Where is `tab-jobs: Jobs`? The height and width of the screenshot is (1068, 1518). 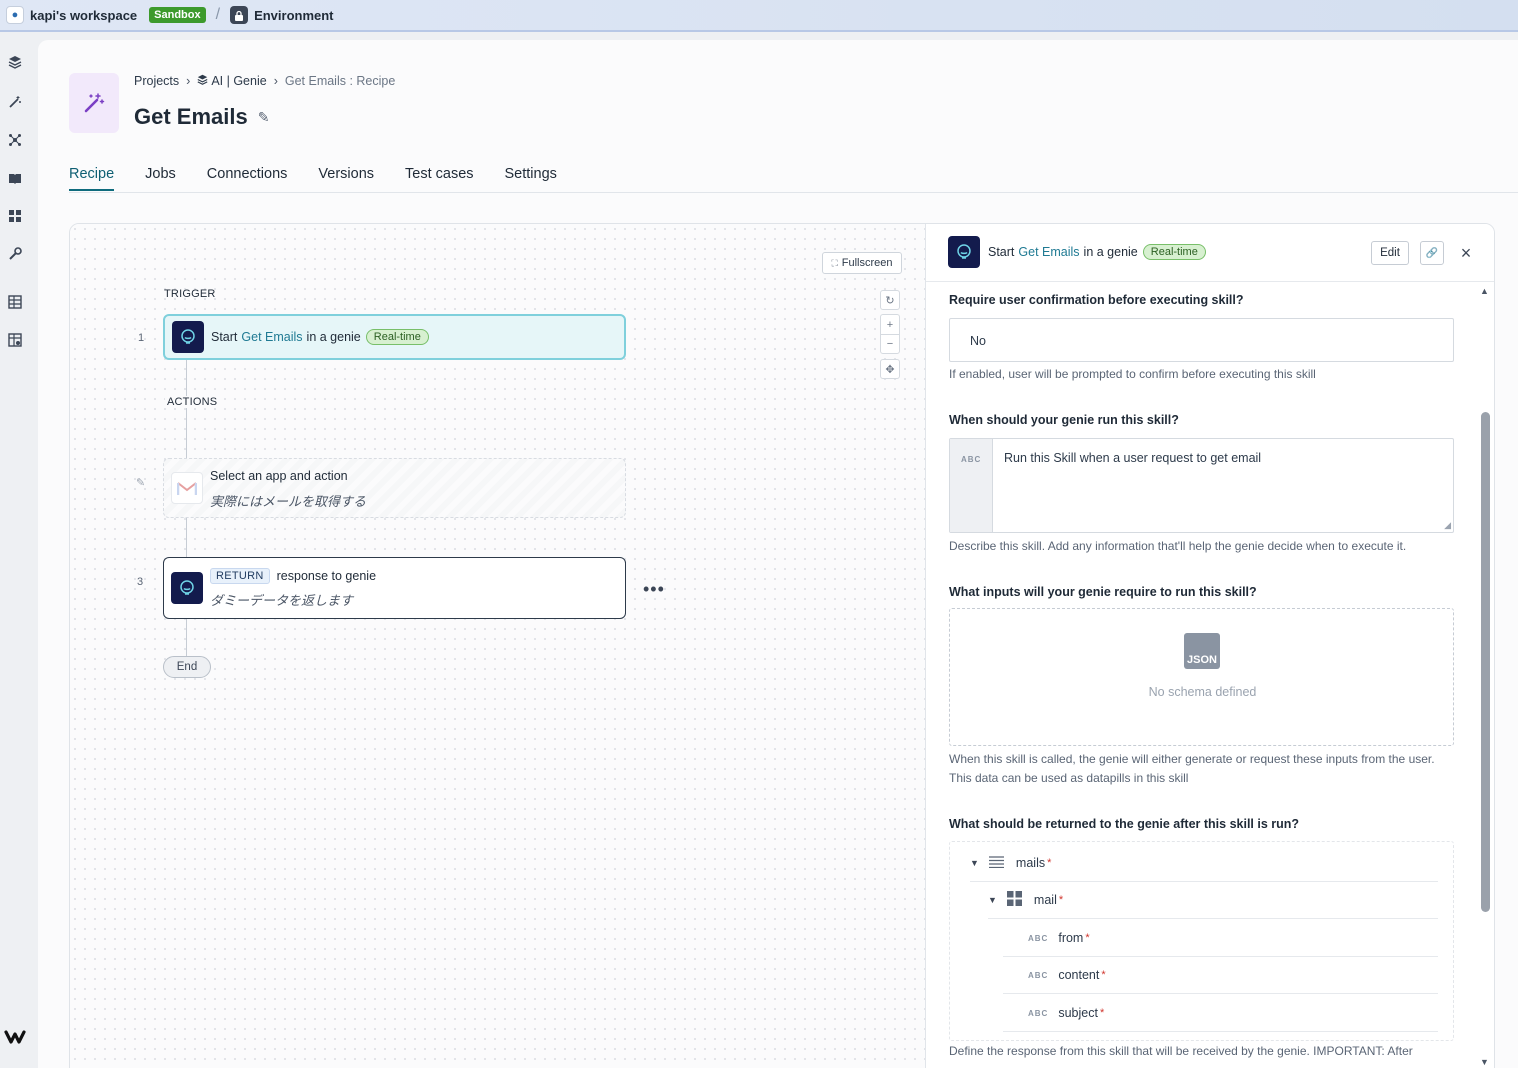 tab-jobs: Jobs is located at coordinates (160, 179).